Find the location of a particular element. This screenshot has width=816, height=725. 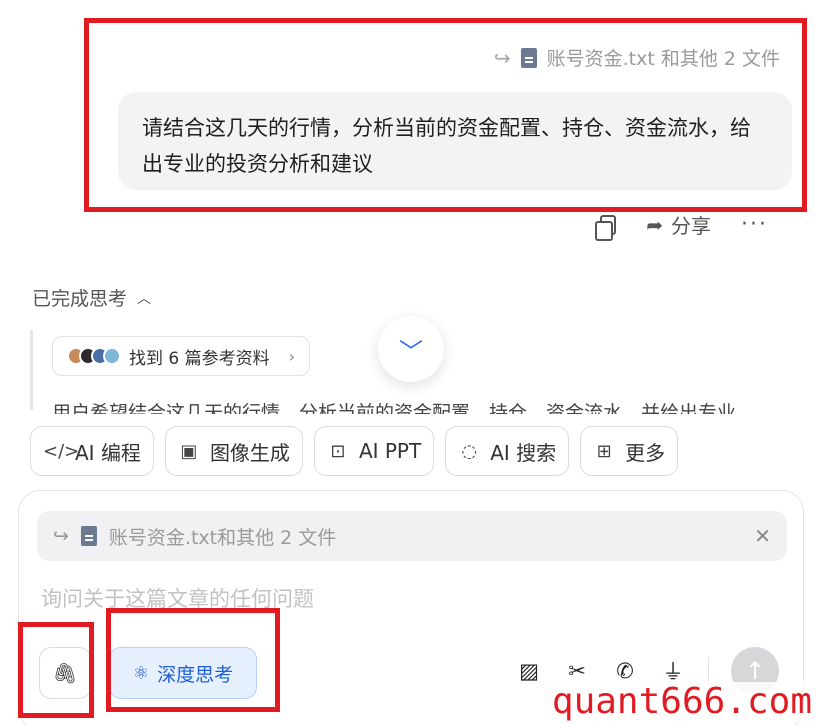

tool-label: 图像生成 is located at coordinates (249, 452).